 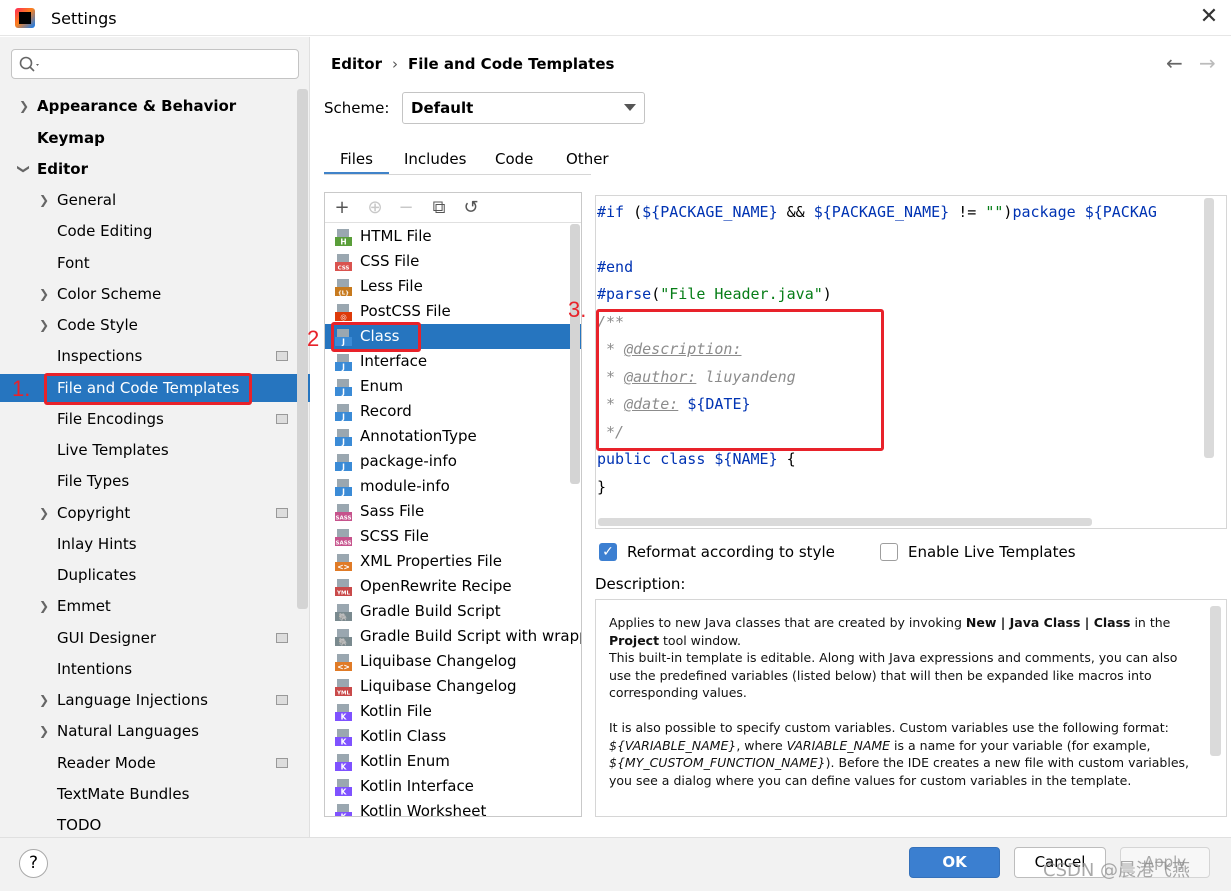 I want to click on reformat-checkbox: ✓, so click(x=608, y=552).